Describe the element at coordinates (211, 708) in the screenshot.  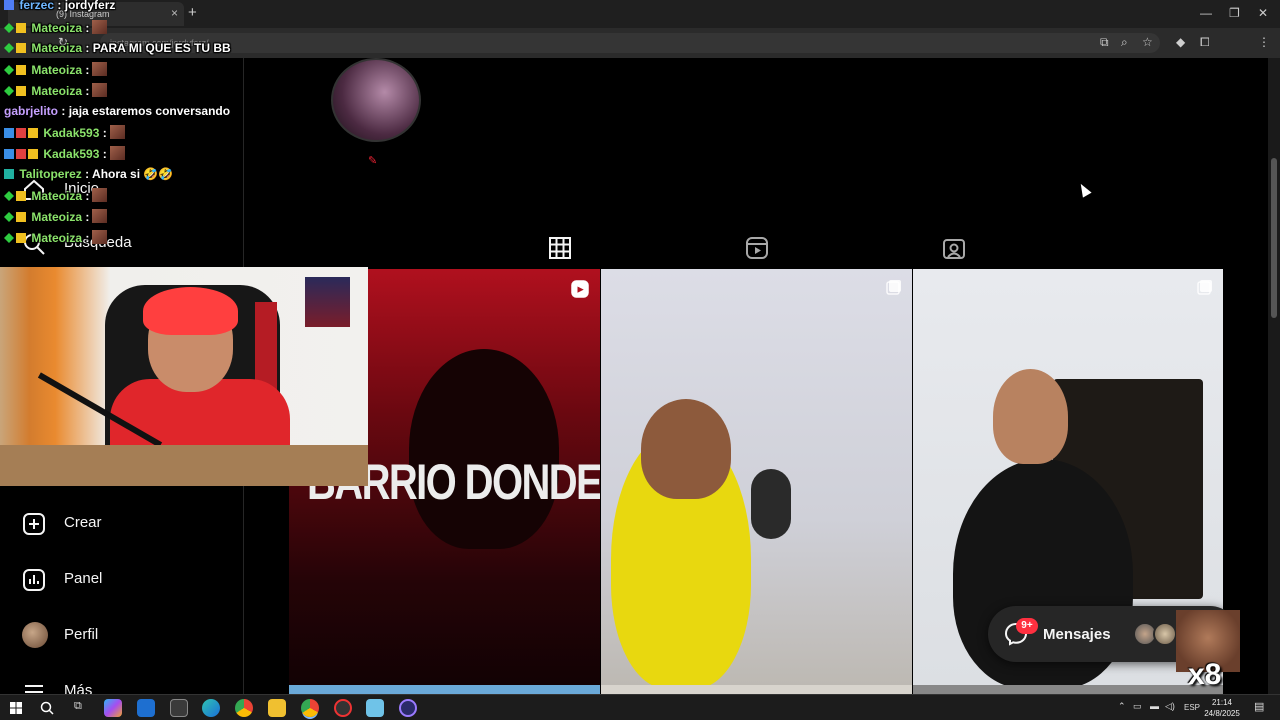
I see `edge-icon` at that location.